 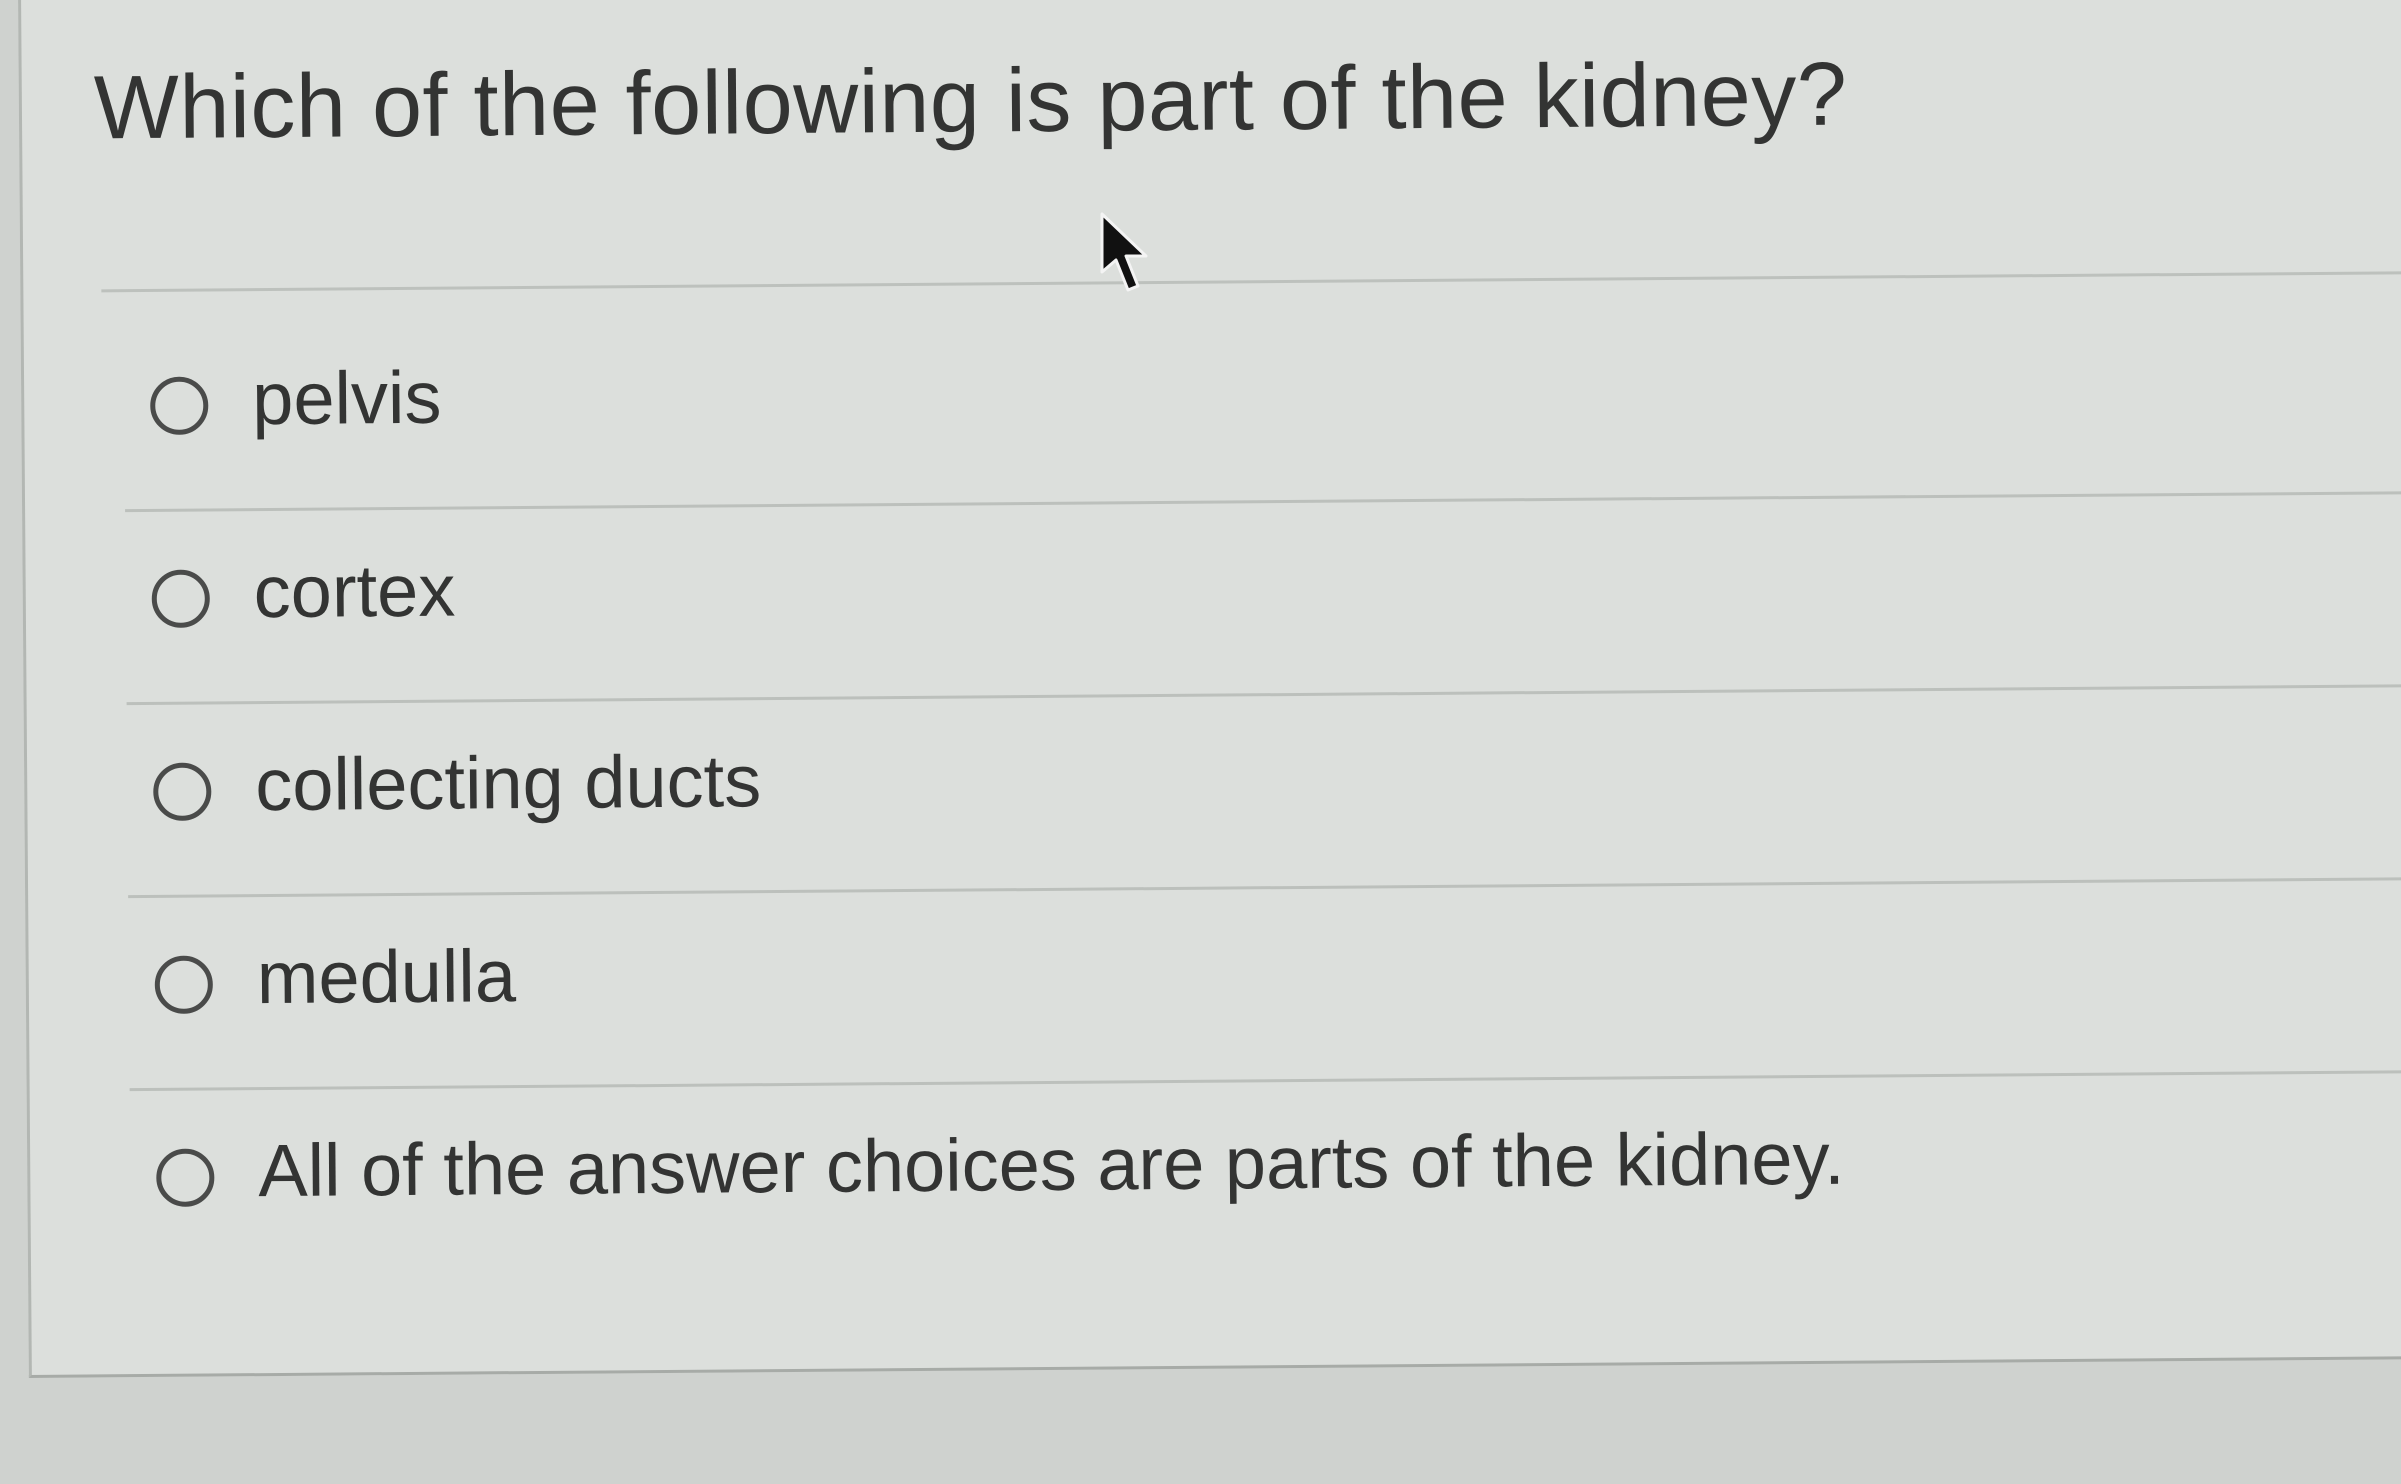 I want to click on choice-label: collecting ducts, so click(x=508, y=783).